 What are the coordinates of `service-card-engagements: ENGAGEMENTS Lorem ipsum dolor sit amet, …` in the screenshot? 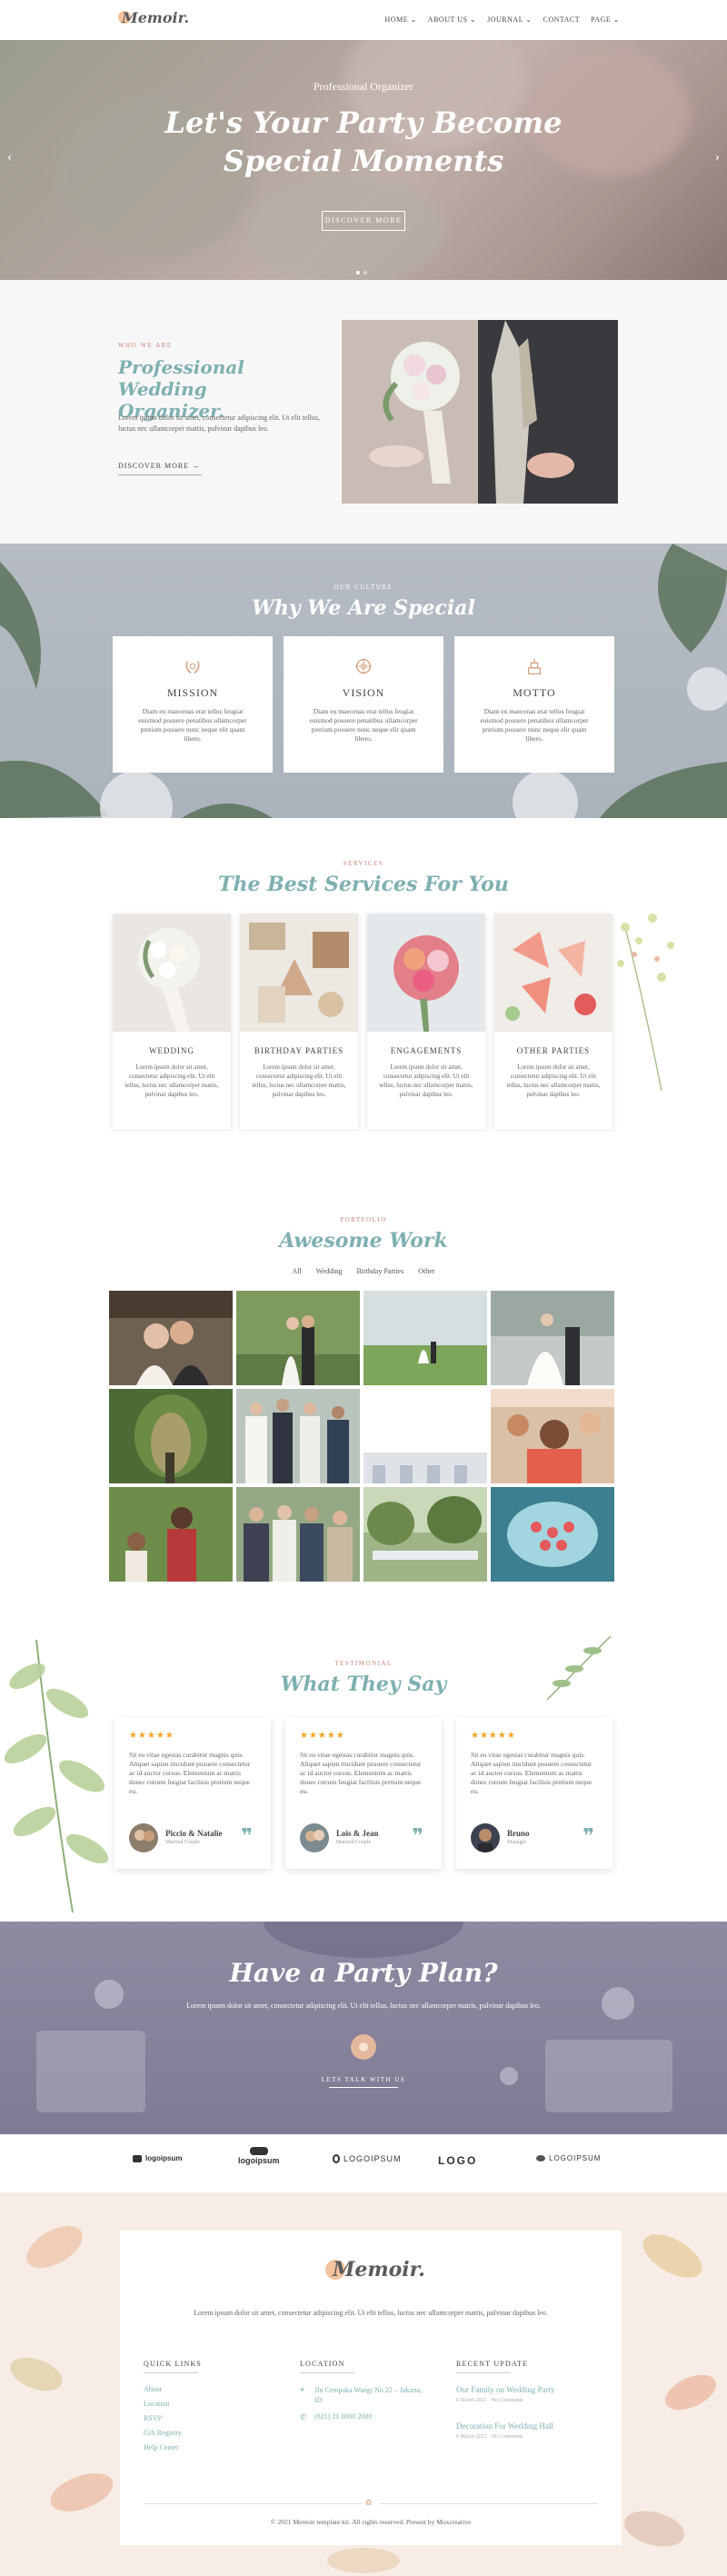 It's located at (426, 1022).